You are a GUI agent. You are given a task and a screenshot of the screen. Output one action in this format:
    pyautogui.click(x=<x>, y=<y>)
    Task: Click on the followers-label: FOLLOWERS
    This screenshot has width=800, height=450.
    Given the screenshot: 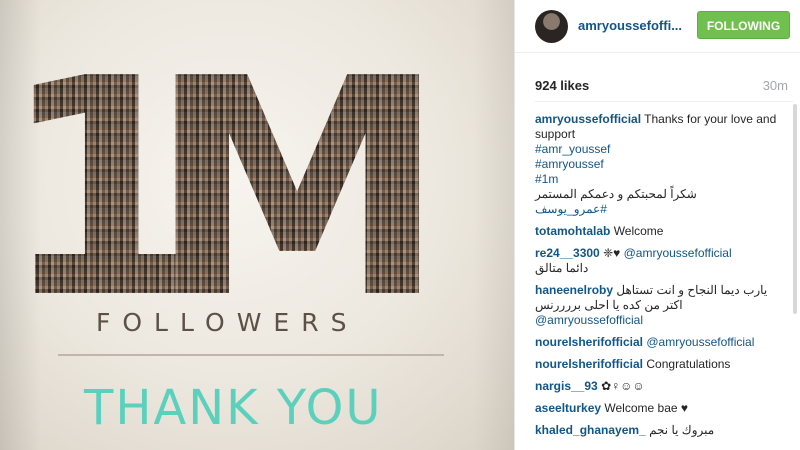 What is the action you would take?
    pyautogui.click(x=227, y=322)
    